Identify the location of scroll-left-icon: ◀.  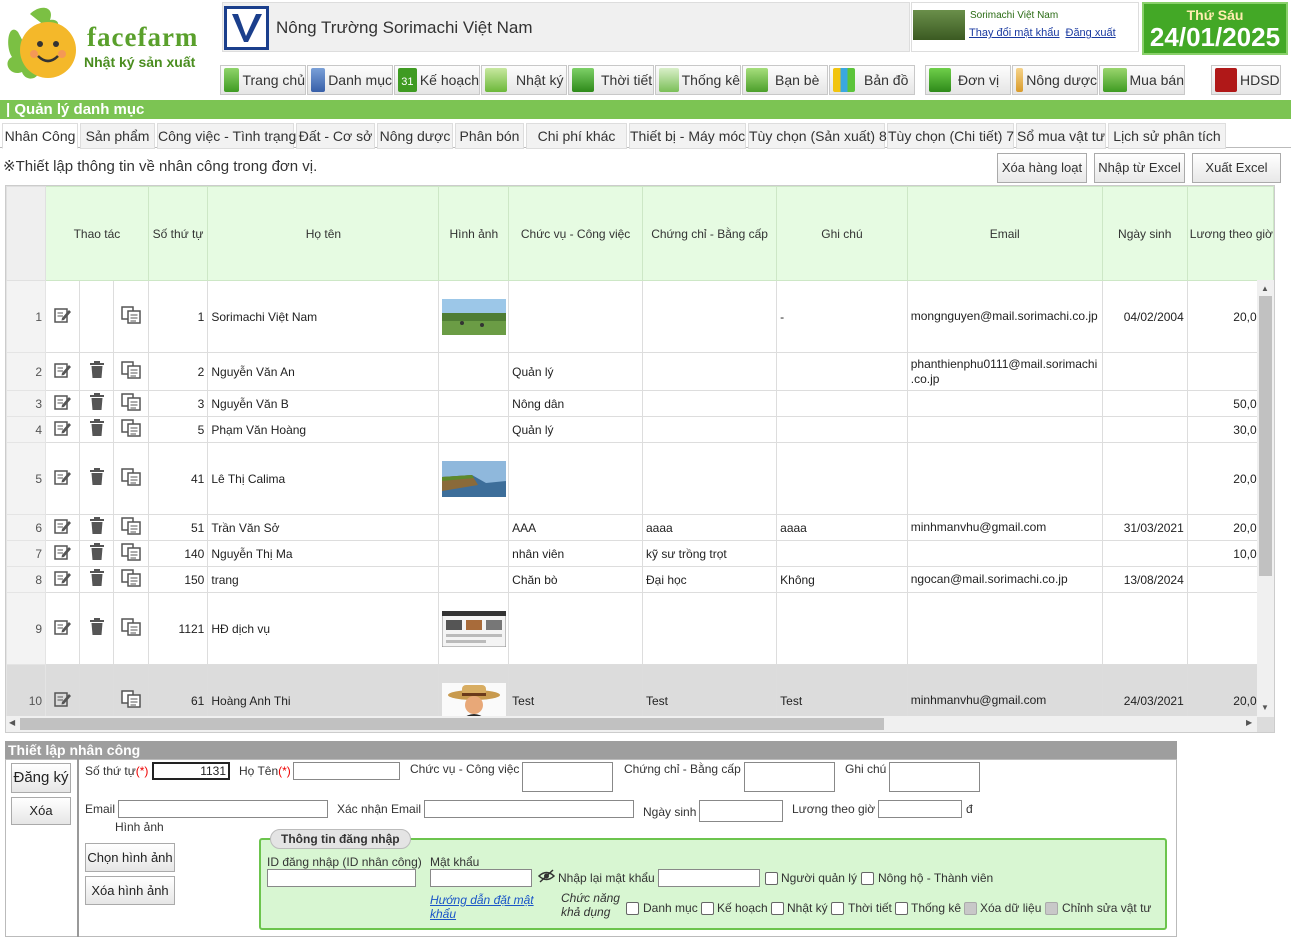
(12, 722).